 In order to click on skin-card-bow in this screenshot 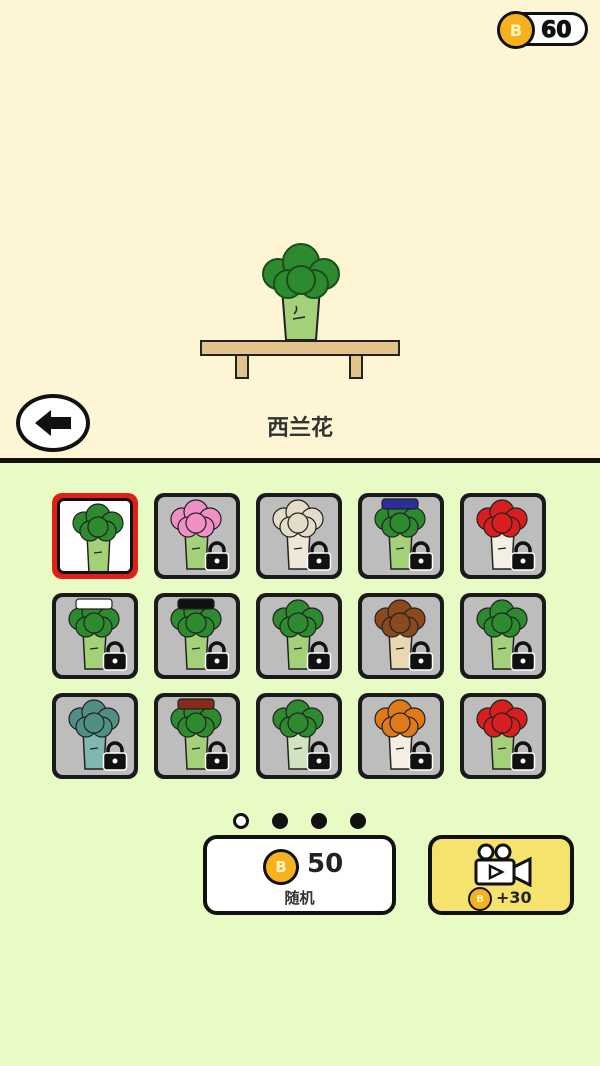, I will do `click(503, 636)`.